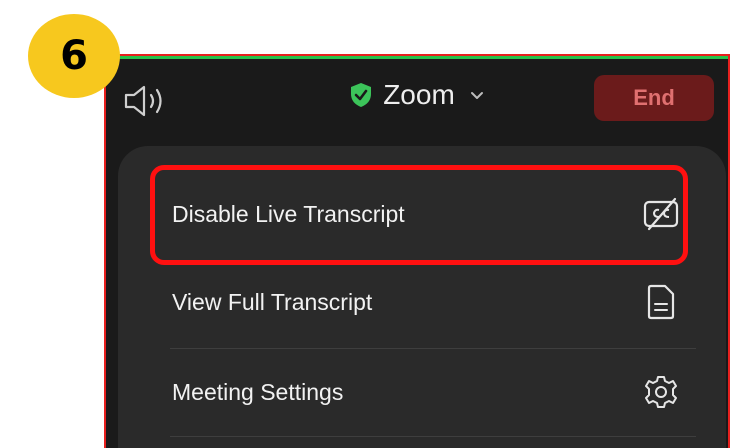 The width and height of the screenshot is (736, 448). Describe the element at coordinates (288, 213) in the screenshot. I see `menu-item-label: Disable Live Transcript` at that location.